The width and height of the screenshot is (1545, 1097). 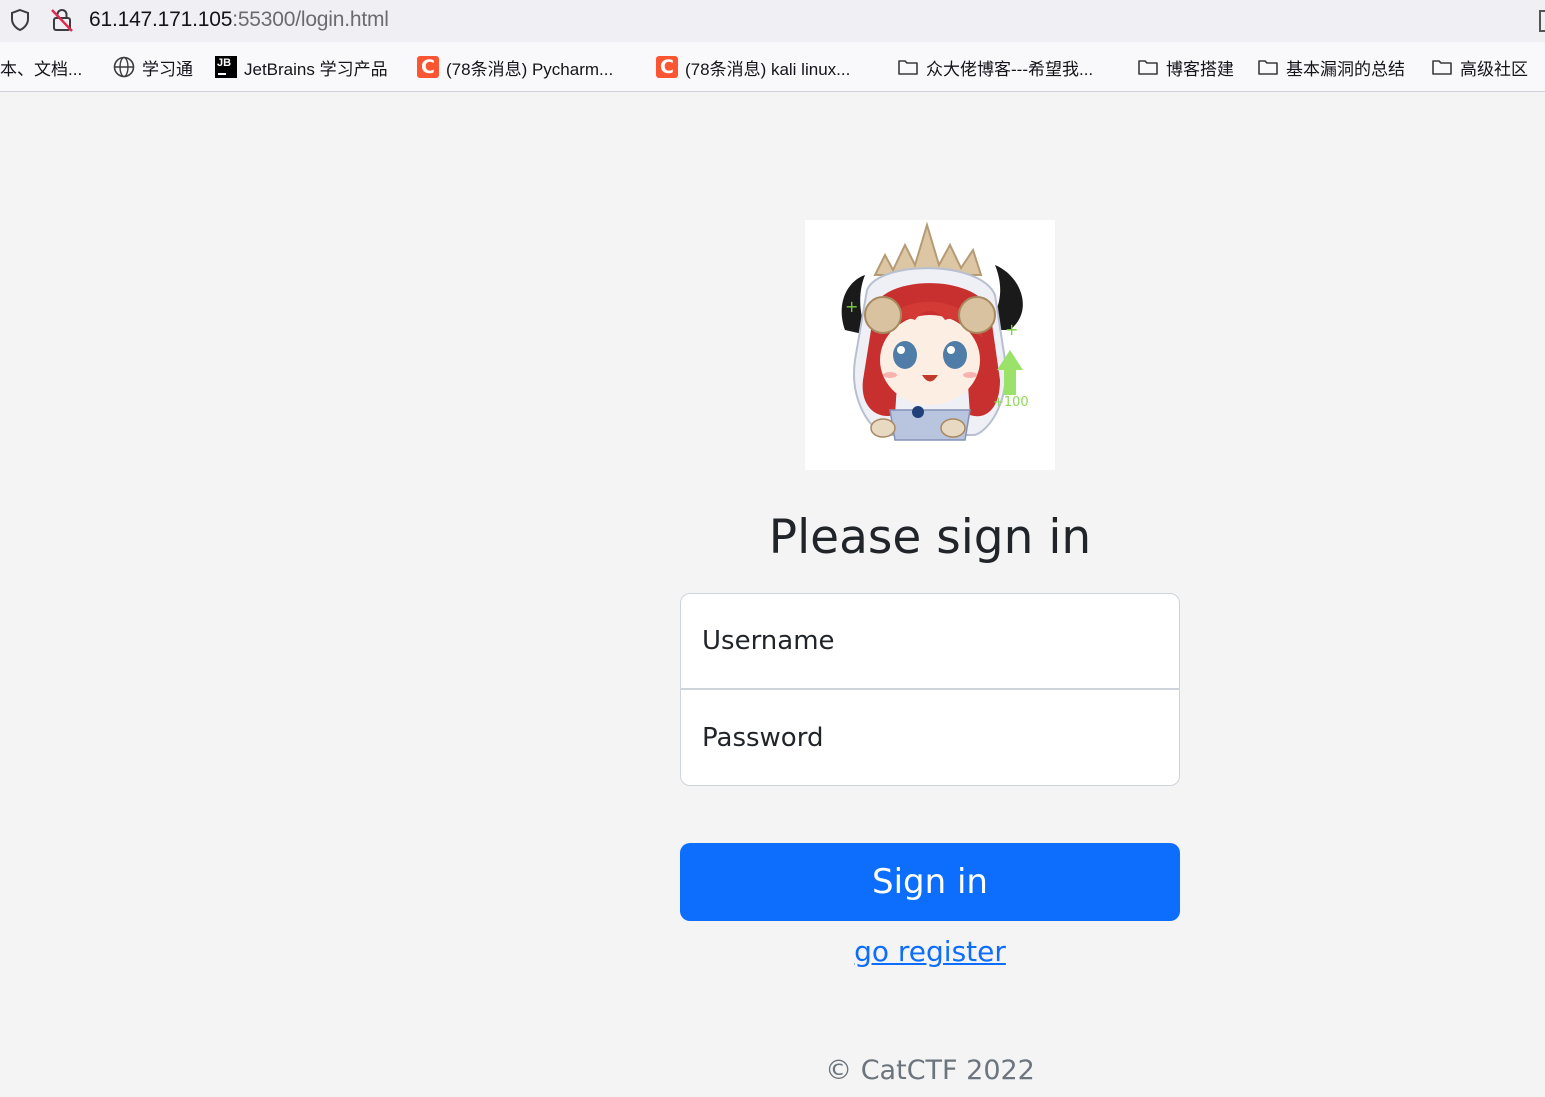 I want to click on bookmark-label: 基本漏洞的总结, so click(x=1345, y=69).